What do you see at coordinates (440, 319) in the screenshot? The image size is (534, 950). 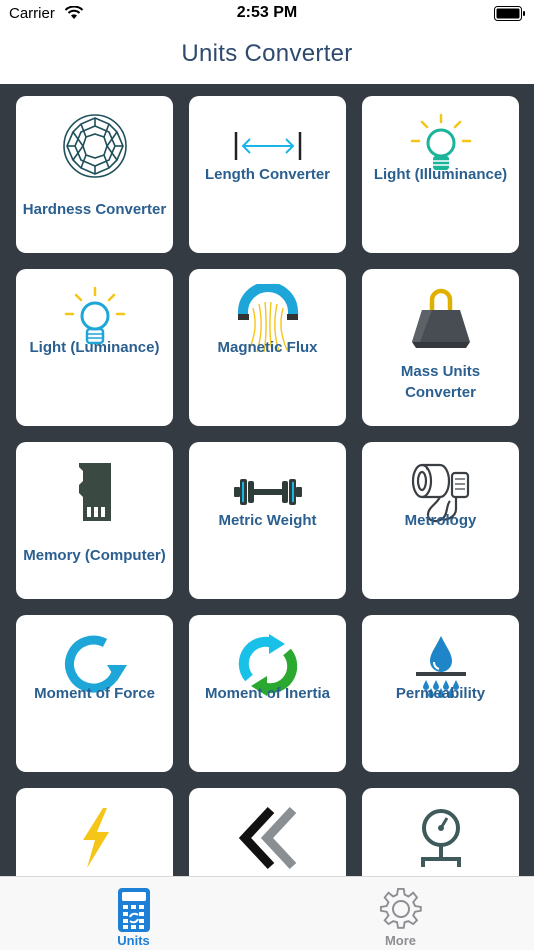 I see `weight-icon` at bounding box center [440, 319].